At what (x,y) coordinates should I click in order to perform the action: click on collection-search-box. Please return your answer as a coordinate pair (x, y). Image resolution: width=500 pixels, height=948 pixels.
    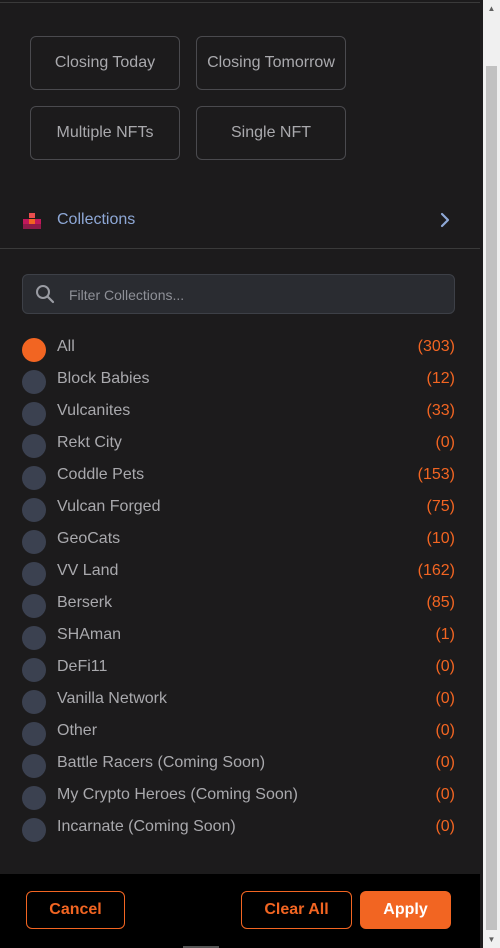
    Looking at the image, I should click on (238, 294).